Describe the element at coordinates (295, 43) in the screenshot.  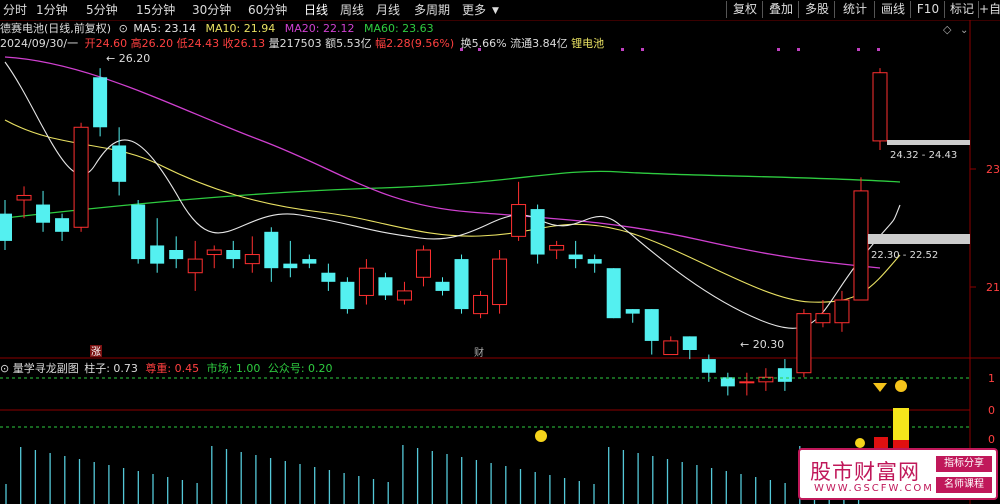
I see `volume-label: 量217503` at that location.